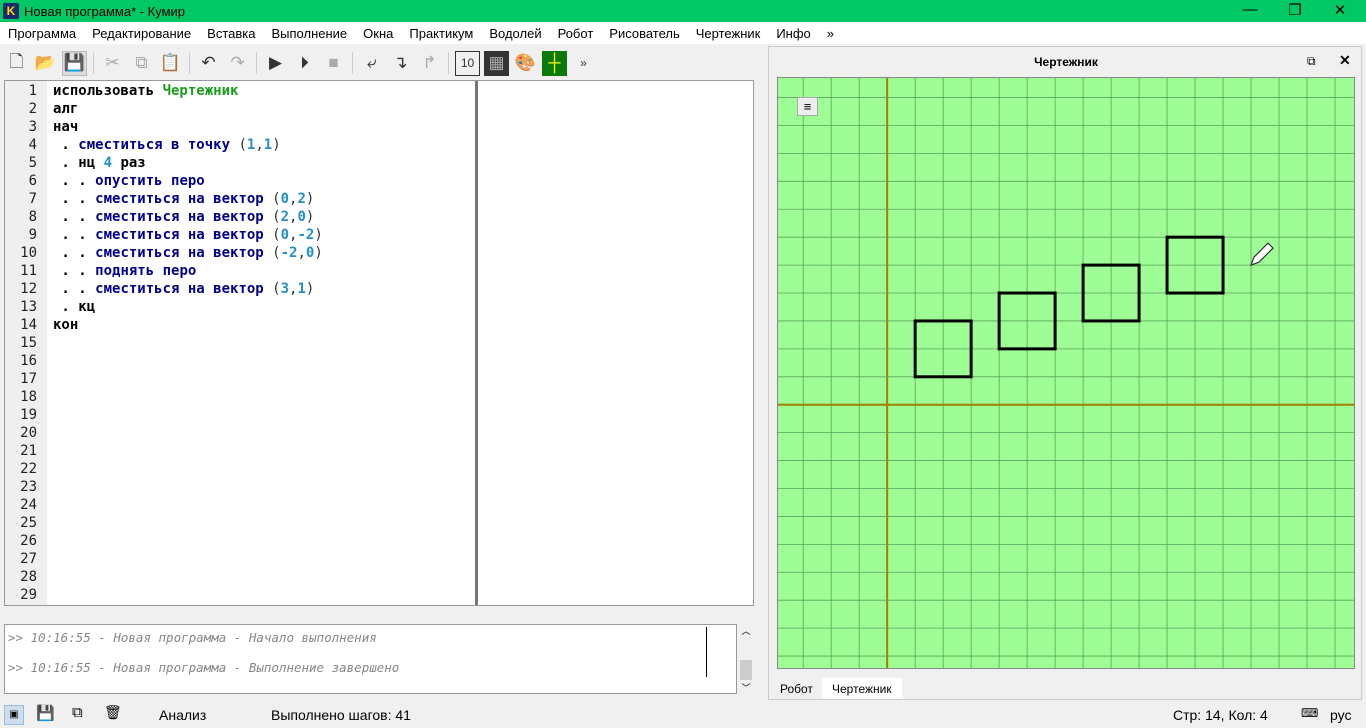 Image resolution: width=1366 pixels, height=728 pixels. I want to click on new-file-icon: 🗋, so click(16, 63).